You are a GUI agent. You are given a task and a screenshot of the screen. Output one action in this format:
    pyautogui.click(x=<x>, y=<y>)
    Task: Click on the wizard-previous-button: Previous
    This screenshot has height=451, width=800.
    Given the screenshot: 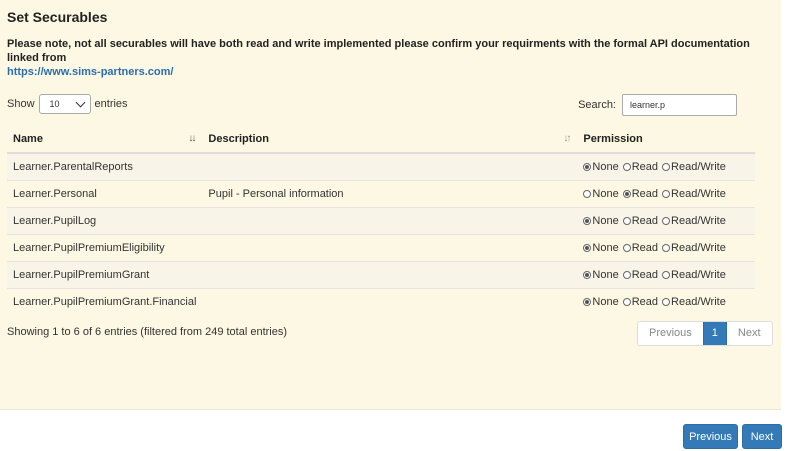 What is the action you would take?
    pyautogui.click(x=710, y=436)
    